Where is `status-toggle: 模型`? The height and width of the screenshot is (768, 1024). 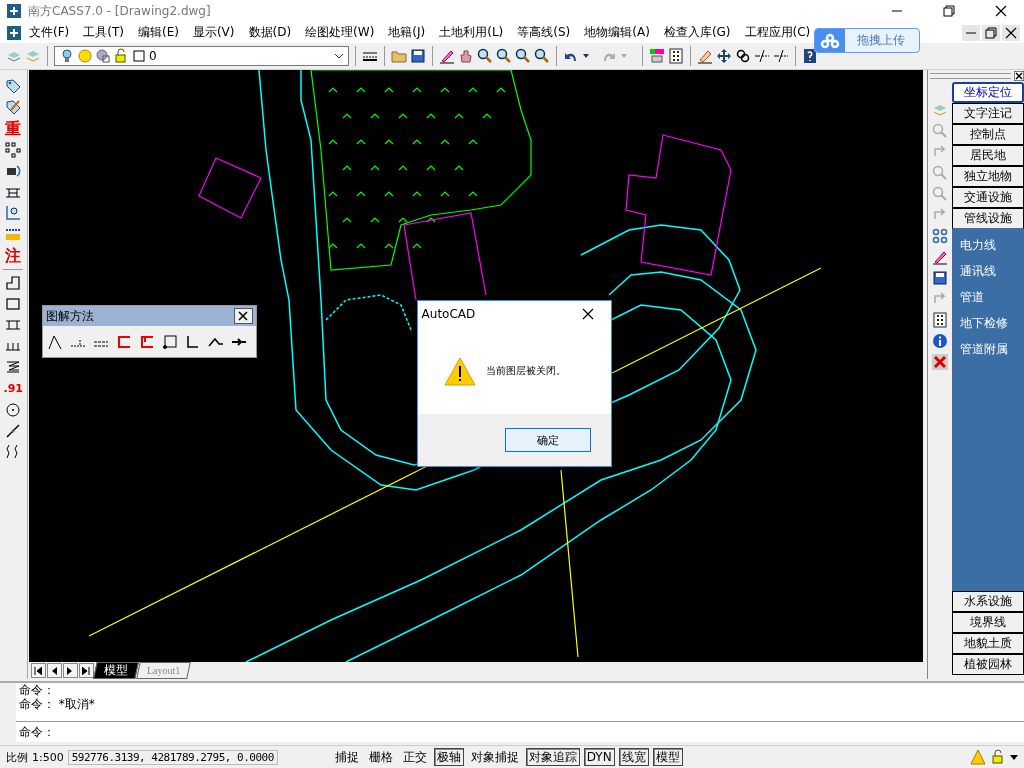
status-toggle: 模型 is located at coordinates (667, 757).